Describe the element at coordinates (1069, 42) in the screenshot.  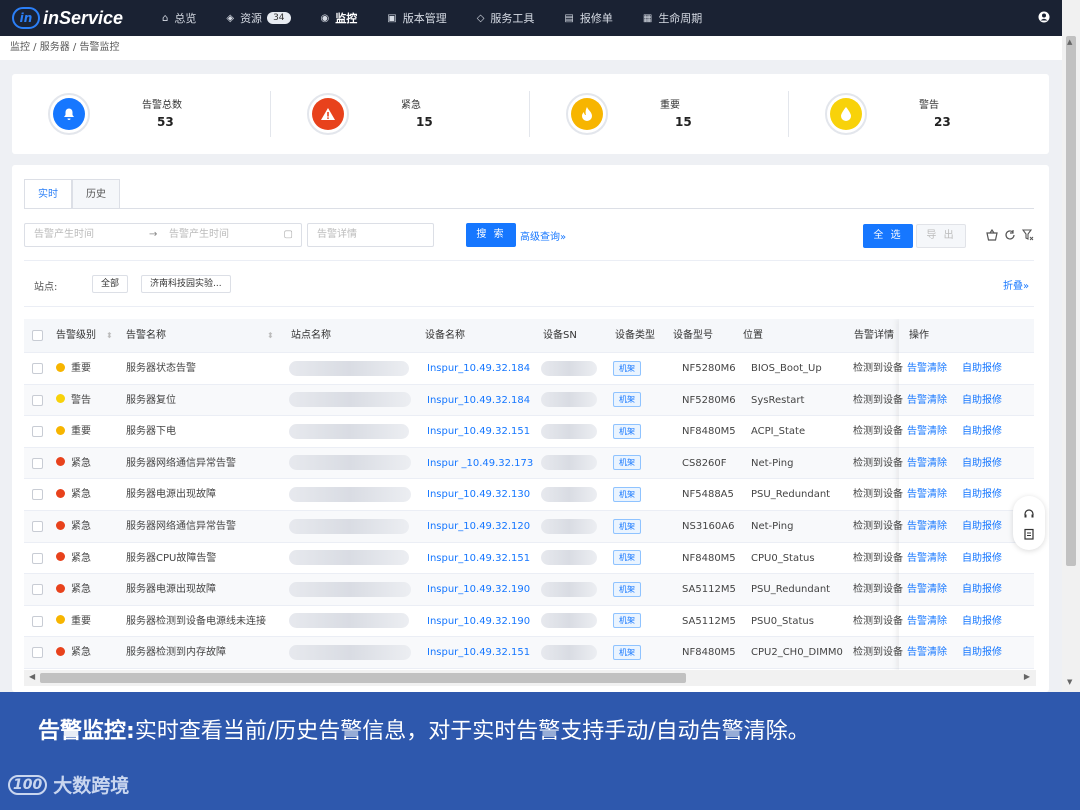
I see `scroll-up-arrow-icon: ▲` at that location.